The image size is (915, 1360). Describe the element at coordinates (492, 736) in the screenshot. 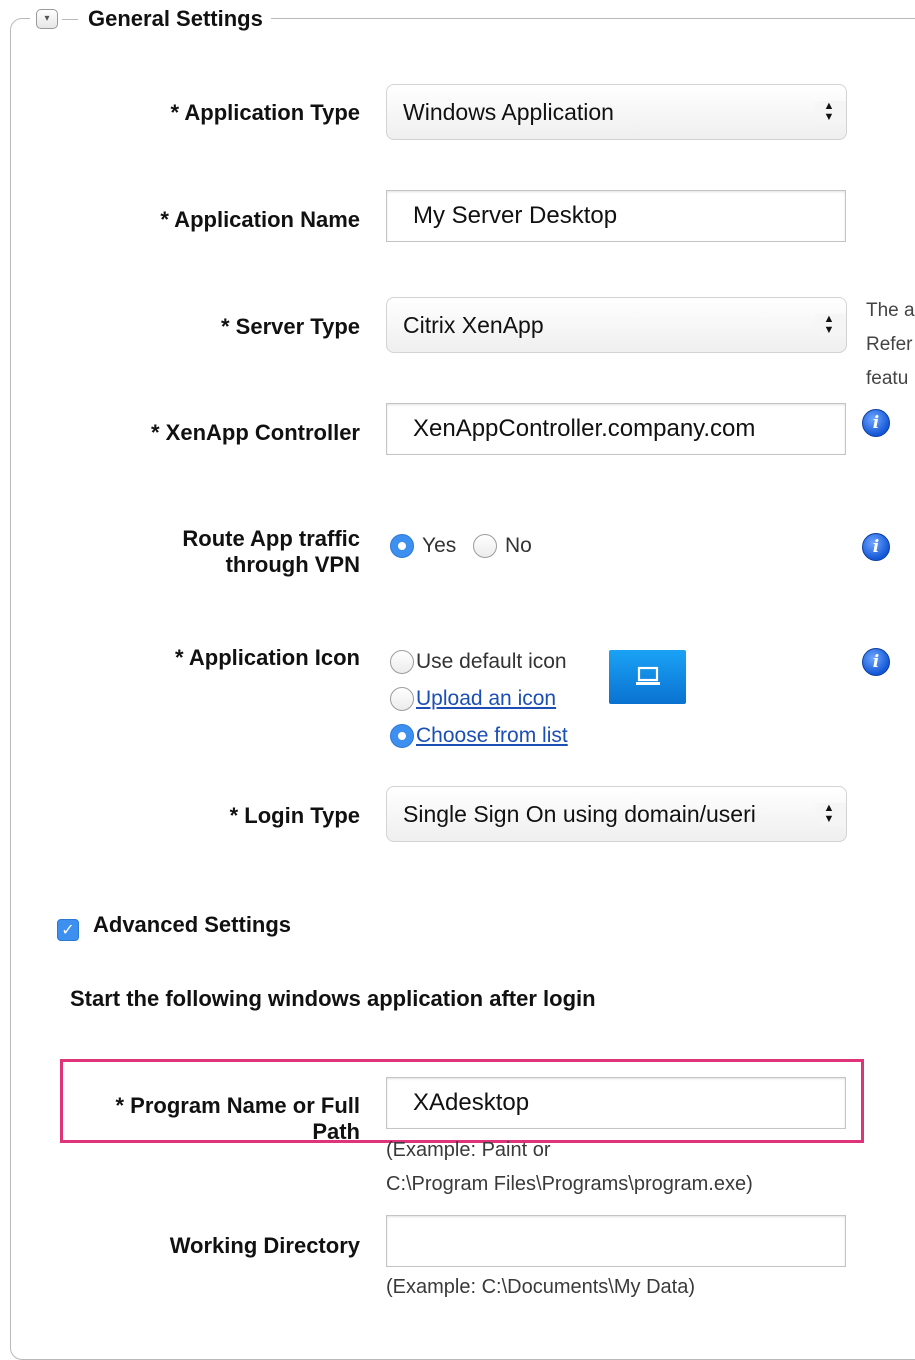

I see `choose-from-list-link: Choose from list` at that location.